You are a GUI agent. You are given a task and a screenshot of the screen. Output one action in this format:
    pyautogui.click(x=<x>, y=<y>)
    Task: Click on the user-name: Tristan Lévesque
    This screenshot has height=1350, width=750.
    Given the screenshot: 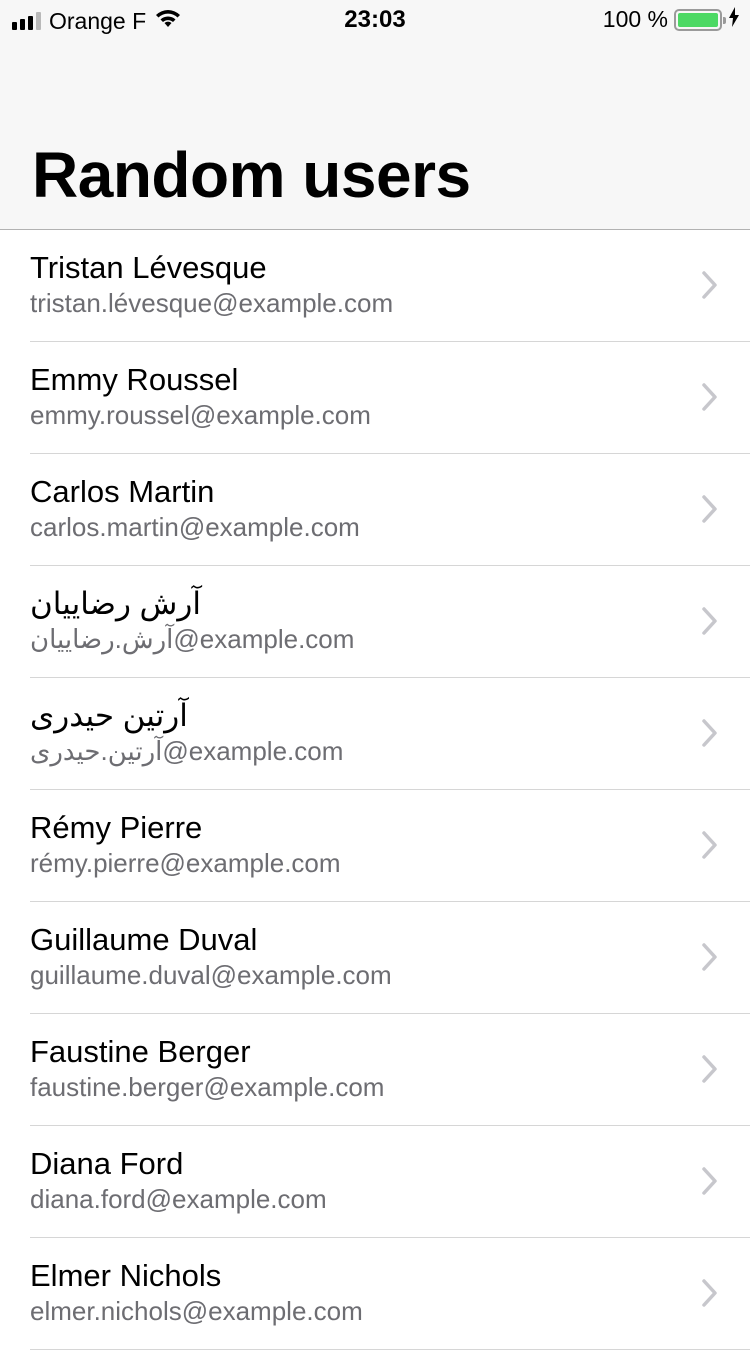 What is the action you would take?
    pyautogui.click(x=148, y=267)
    